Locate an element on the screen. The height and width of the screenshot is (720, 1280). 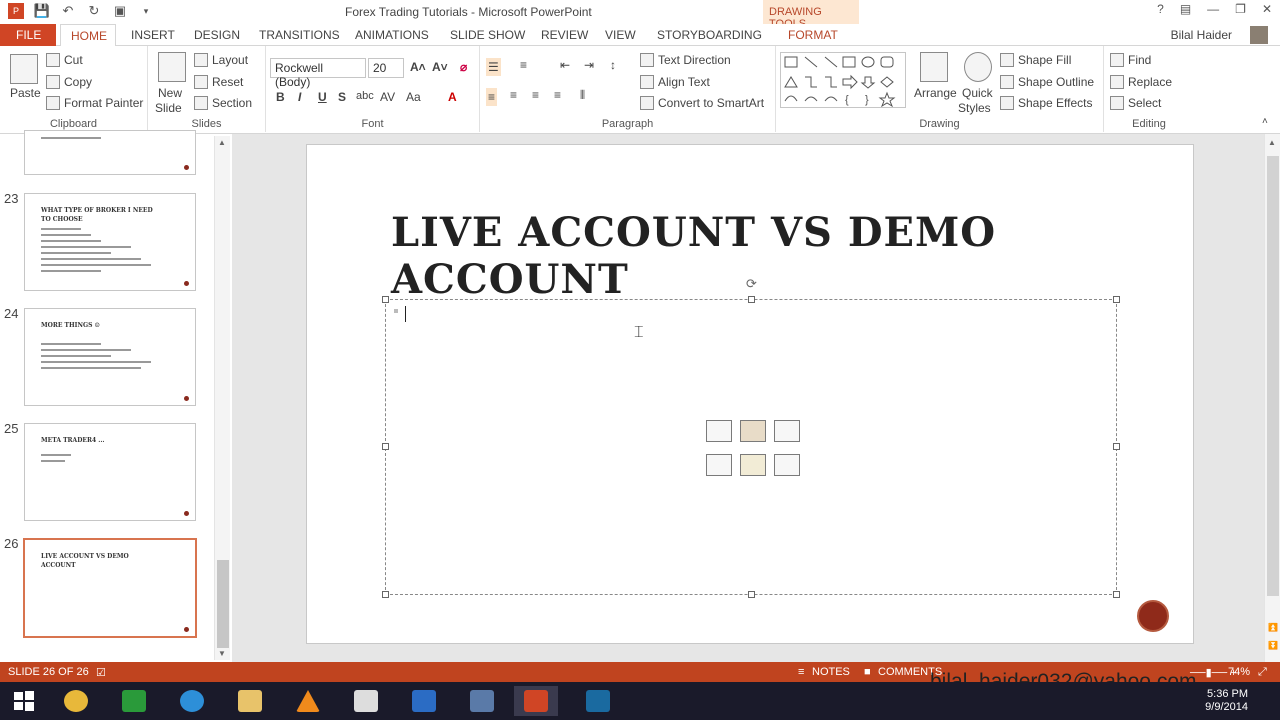
mail-taskbar-button is located at coordinates (424, 701).